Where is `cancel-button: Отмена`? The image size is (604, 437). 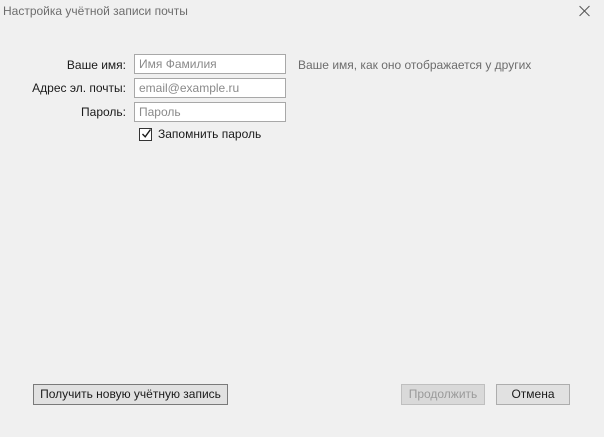
cancel-button: Отмена is located at coordinates (533, 394).